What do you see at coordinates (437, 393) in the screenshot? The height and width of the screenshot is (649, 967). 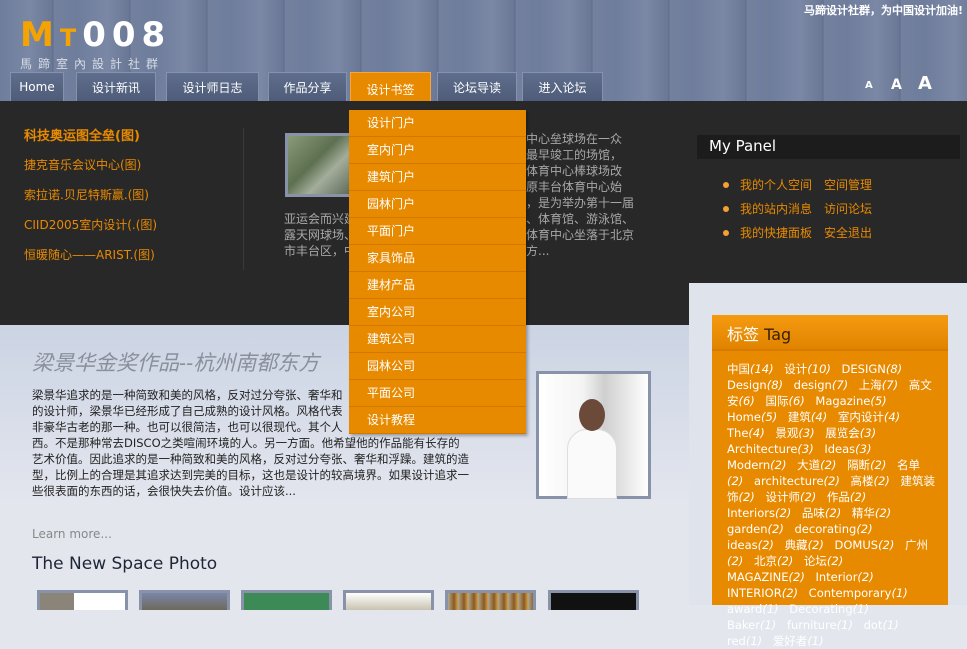 I see `dropdown-item: 平面公司` at bounding box center [437, 393].